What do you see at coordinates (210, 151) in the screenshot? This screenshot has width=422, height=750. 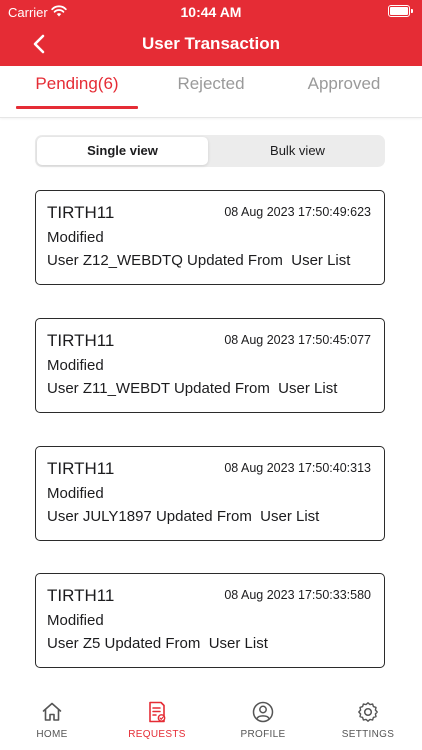 I see `view-toggle: Single view Bulk view` at bounding box center [210, 151].